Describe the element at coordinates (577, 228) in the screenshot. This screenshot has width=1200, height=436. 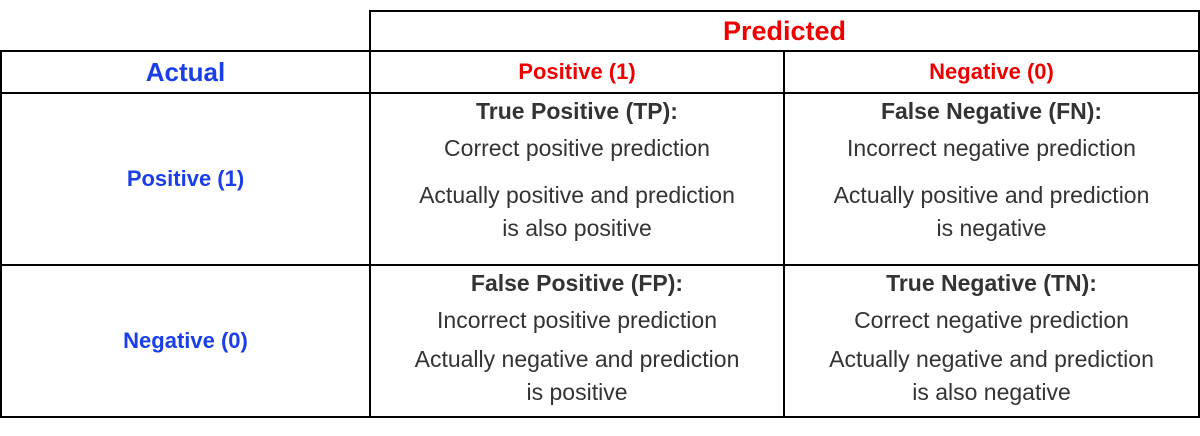
I see `tp-long-line-2: is also positive` at that location.